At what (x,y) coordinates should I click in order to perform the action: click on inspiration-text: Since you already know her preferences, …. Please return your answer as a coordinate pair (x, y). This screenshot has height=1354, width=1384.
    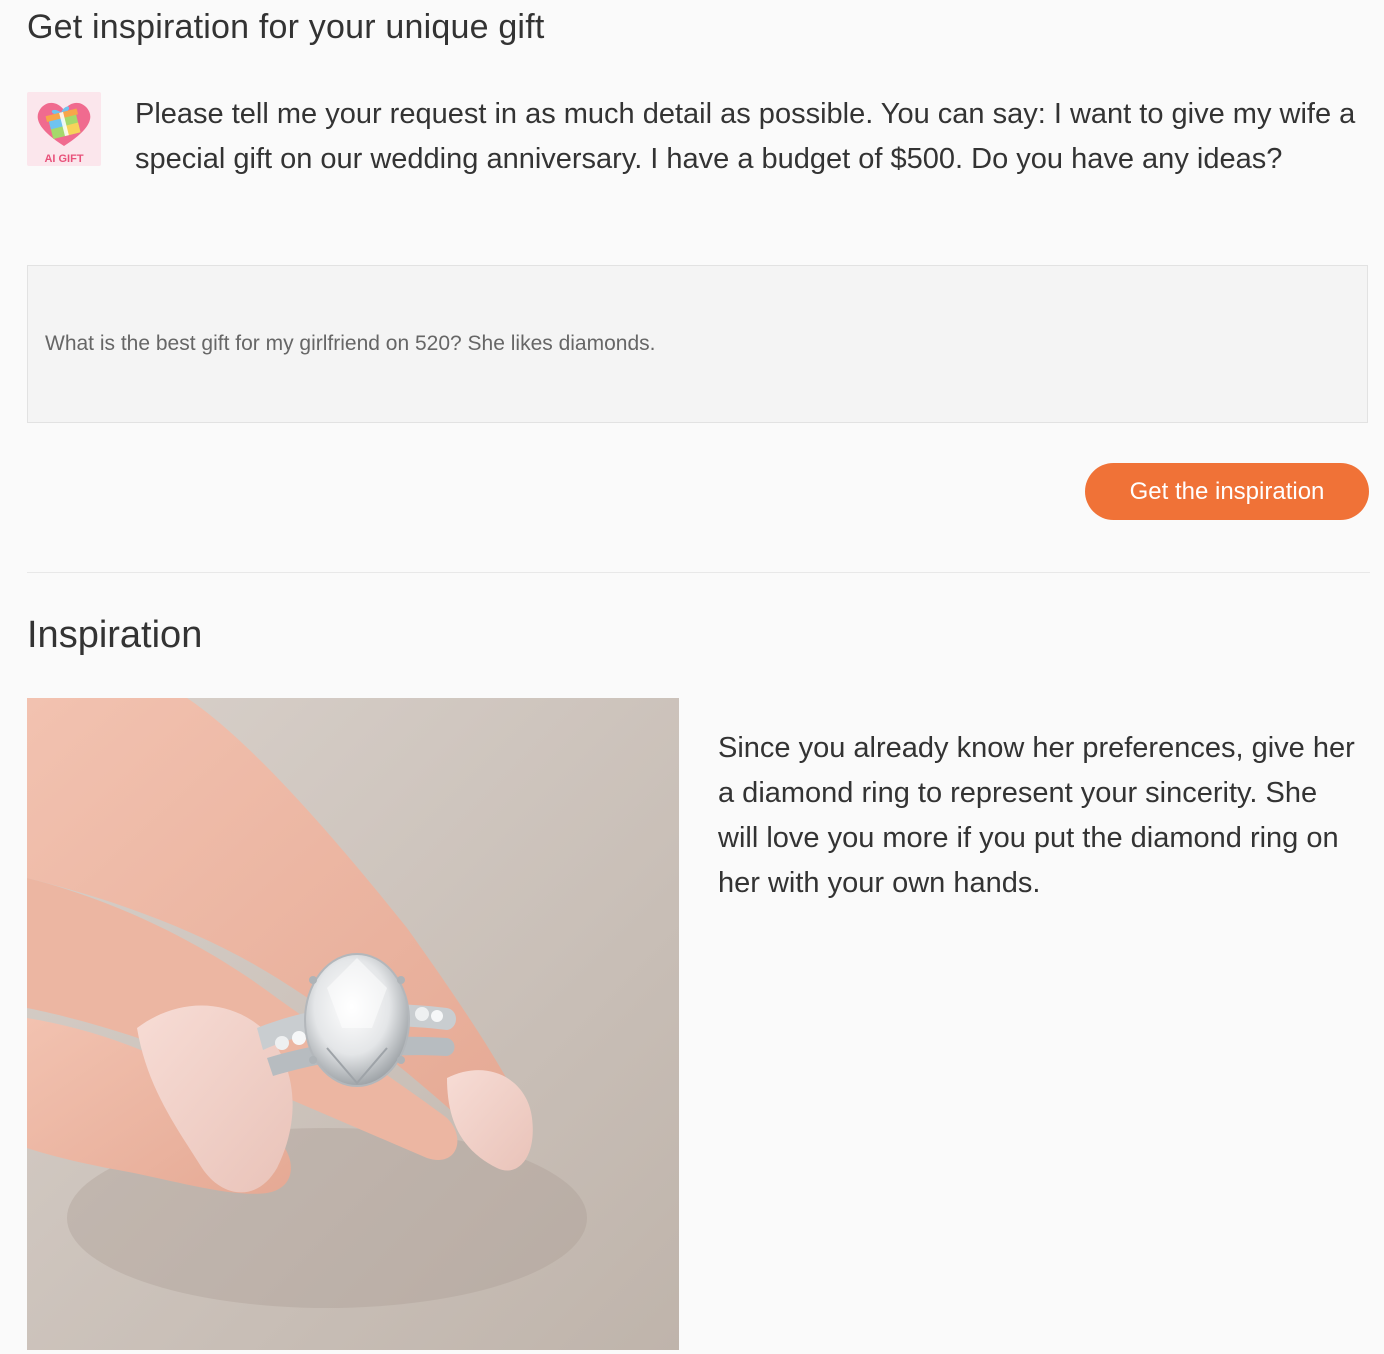
    Looking at the image, I should click on (1036, 815).